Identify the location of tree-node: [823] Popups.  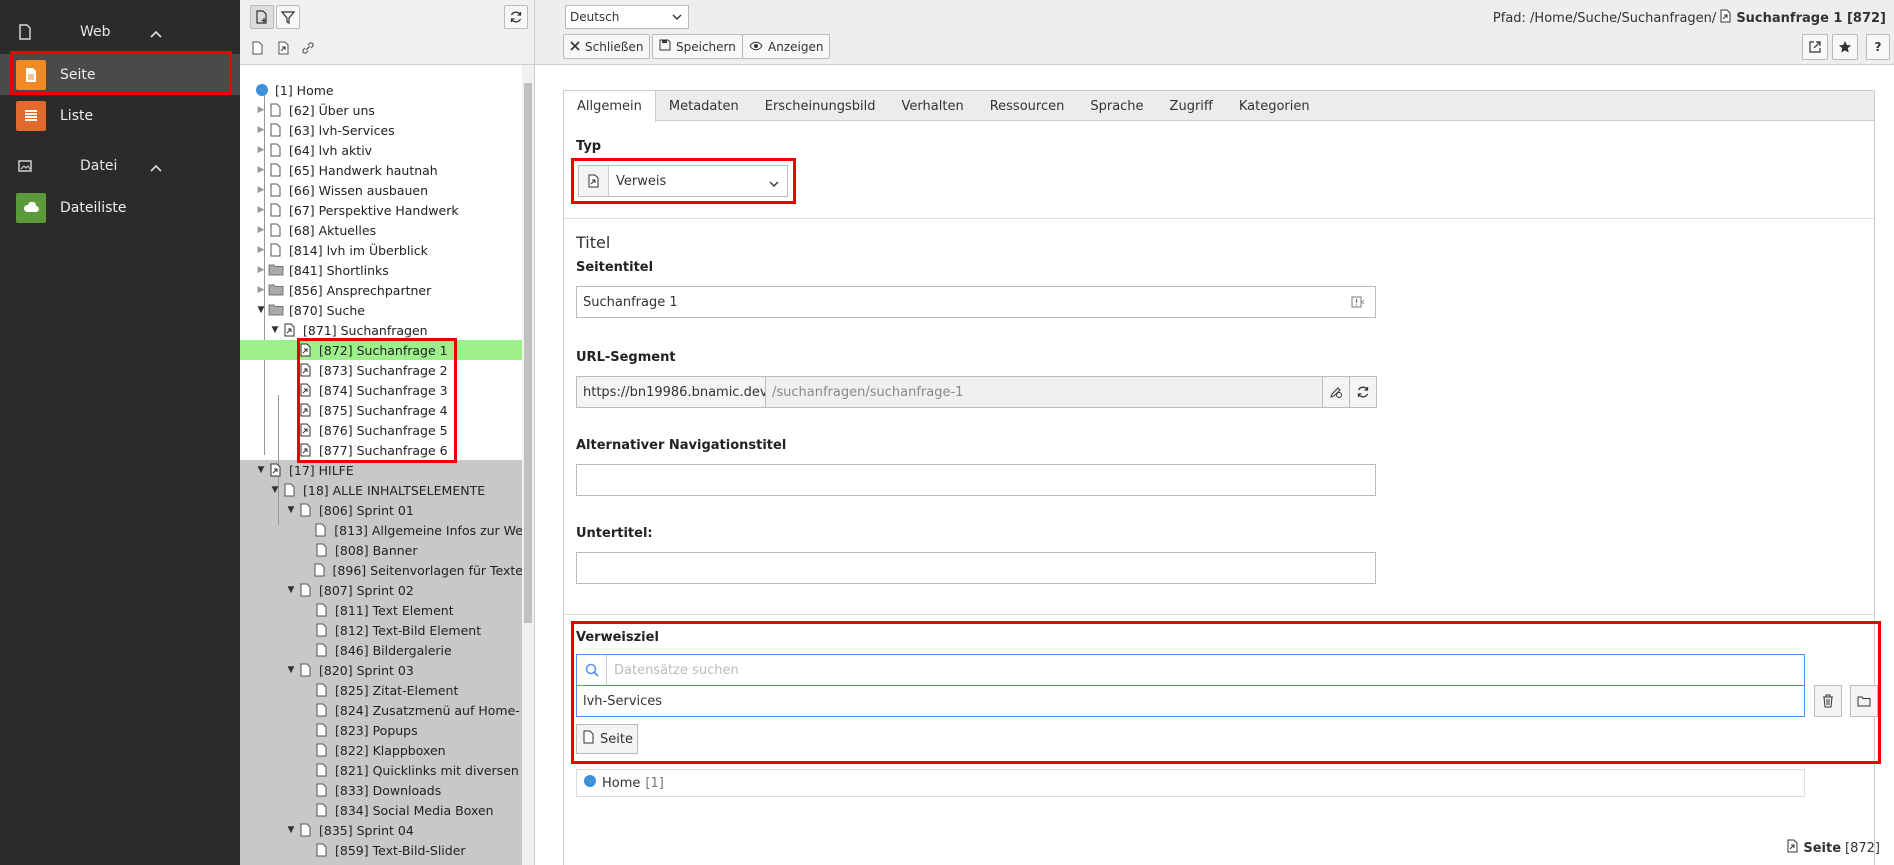
(381, 730).